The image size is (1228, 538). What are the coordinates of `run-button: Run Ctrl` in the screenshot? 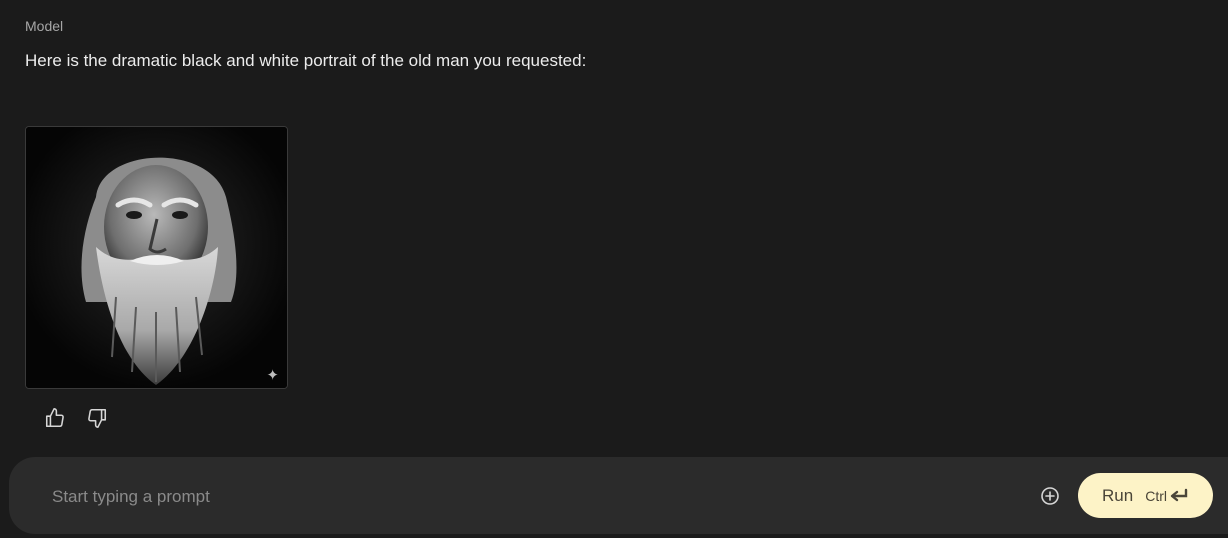 It's located at (1145, 495).